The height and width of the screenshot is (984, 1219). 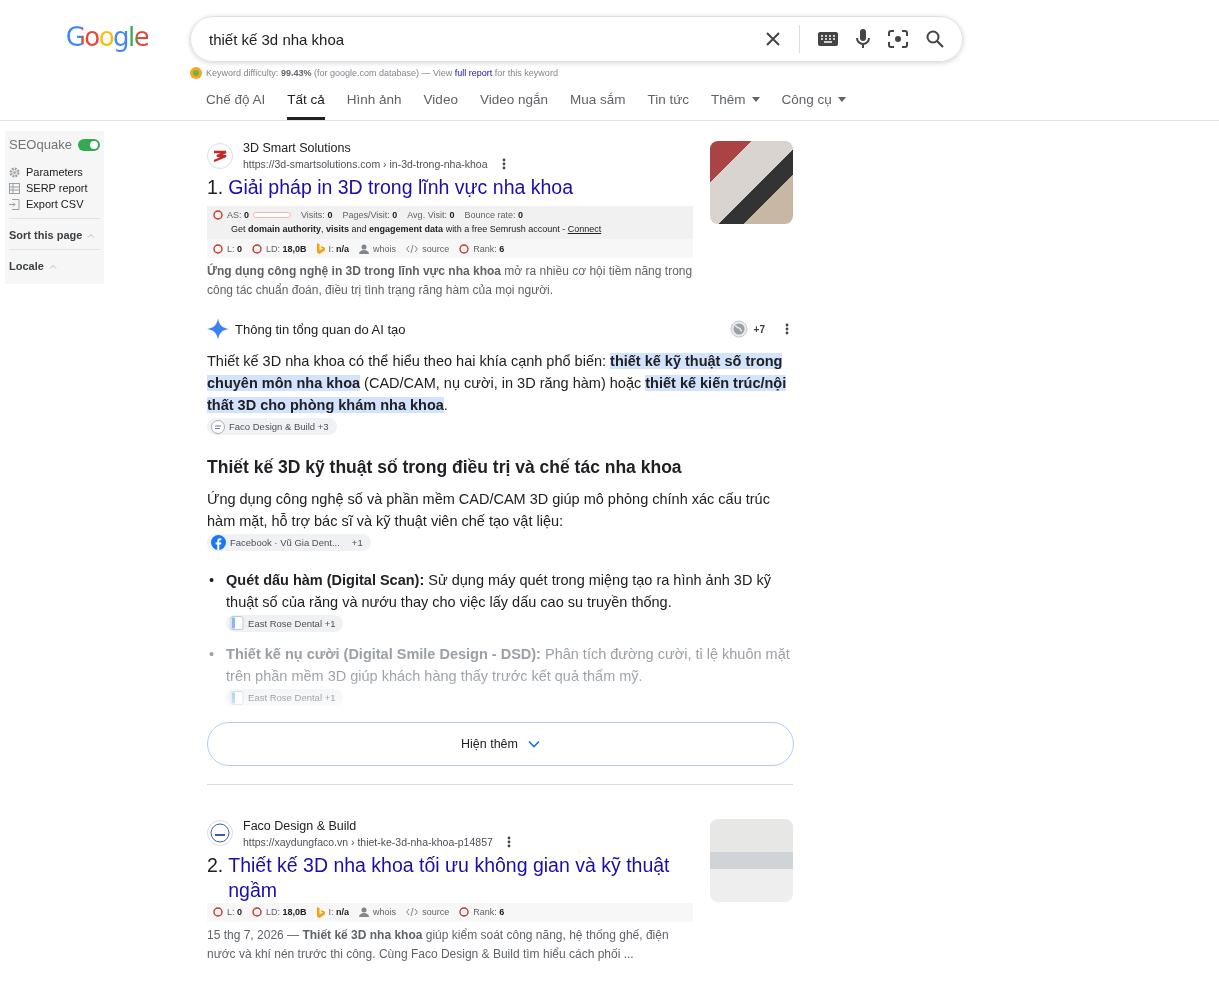 What do you see at coordinates (431, 215) in the screenshot?
I see `metric-text: Avg. Visit: 0` at bounding box center [431, 215].